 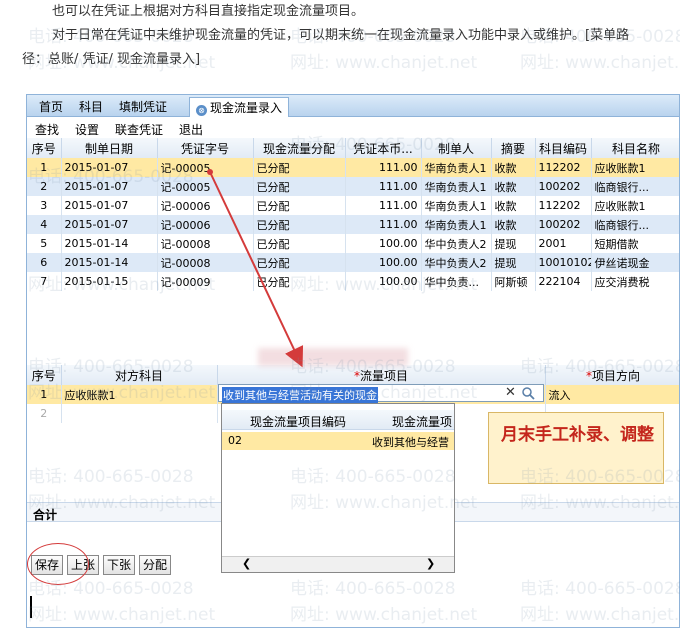 What do you see at coordinates (143, 107) in the screenshot?
I see `tab-fill-voucher: 填制凭证` at bounding box center [143, 107].